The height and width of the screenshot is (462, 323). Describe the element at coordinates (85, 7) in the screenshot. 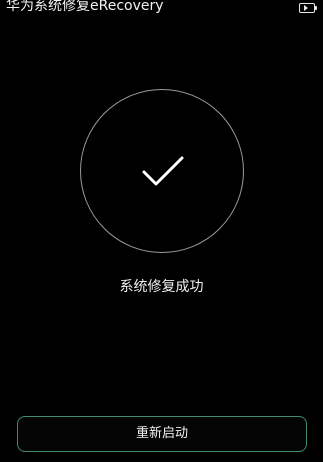

I see `app-title: 华为系统修复eRecovery` at that location.